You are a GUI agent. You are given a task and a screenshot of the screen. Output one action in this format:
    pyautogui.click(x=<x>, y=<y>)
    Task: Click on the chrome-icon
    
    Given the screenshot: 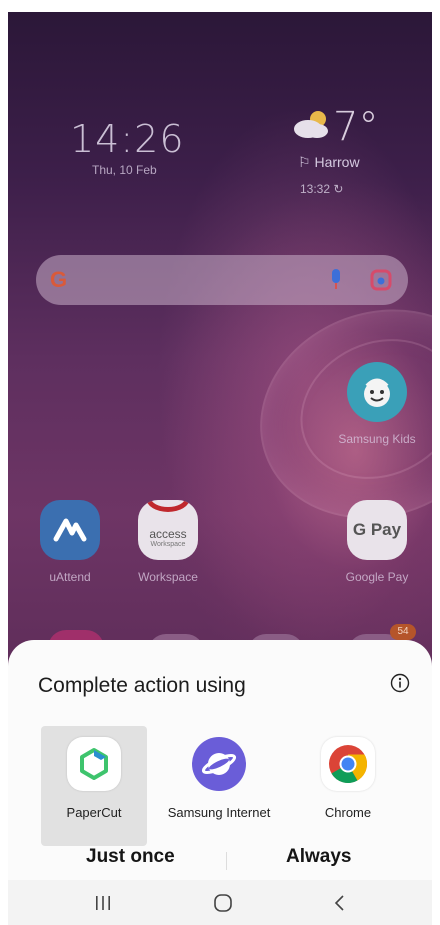 What is the action you would take?
    pyautogui.click(x=348, y=764)
    